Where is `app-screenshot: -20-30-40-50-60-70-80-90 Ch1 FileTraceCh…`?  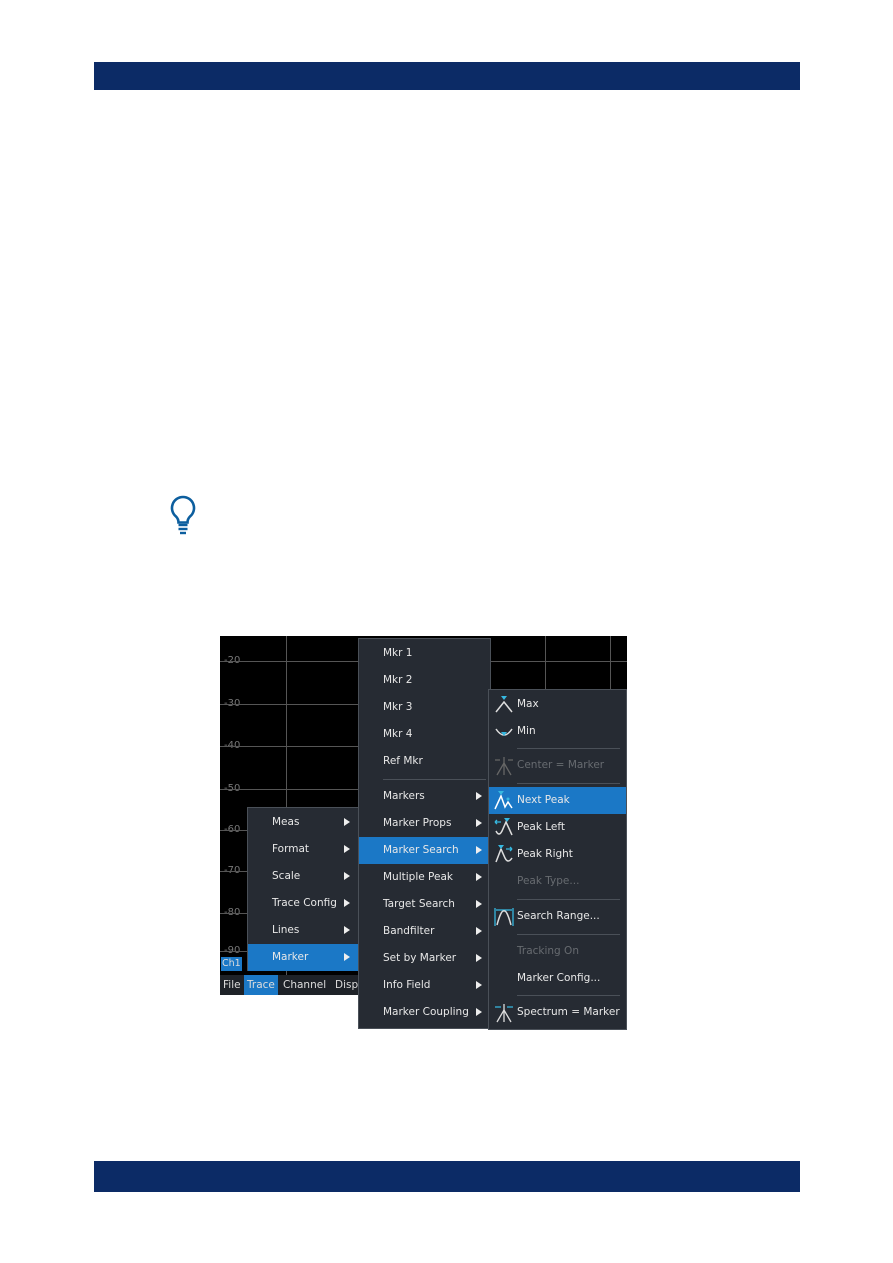 app-screenshot: -20-30-40-50-60-70-80-90 Ch1 FileTraceCh… is located at coordinates (423, 833).